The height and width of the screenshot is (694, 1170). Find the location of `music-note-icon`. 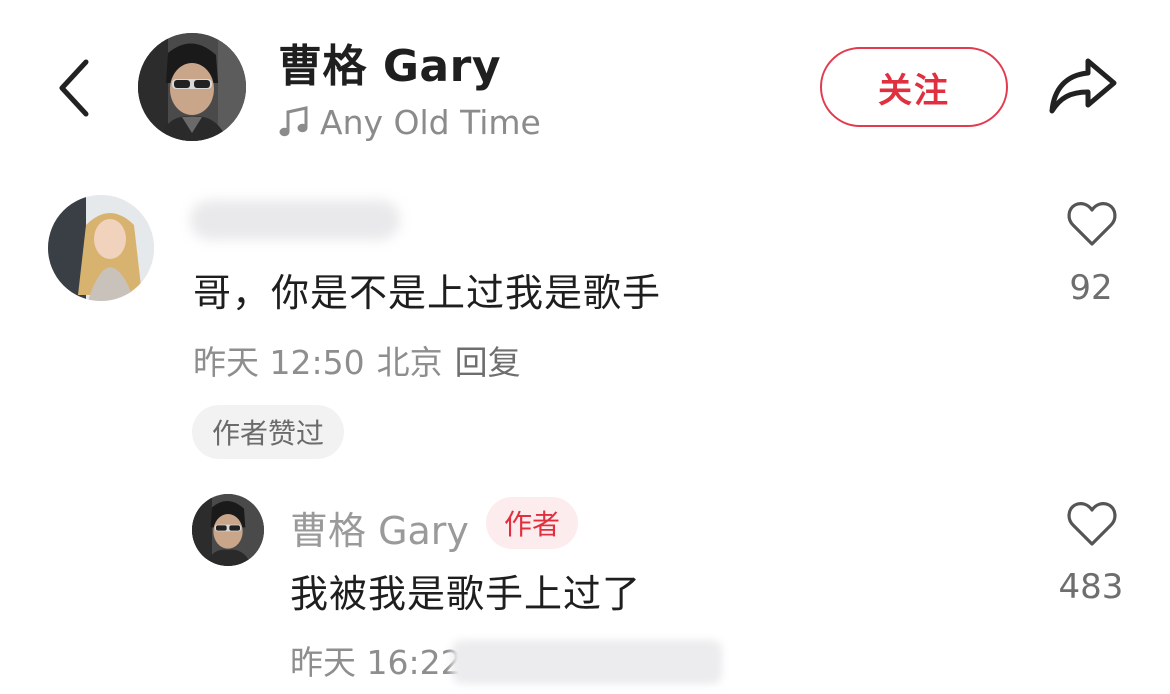

music-note-icon is located at coordinates (293, 121).